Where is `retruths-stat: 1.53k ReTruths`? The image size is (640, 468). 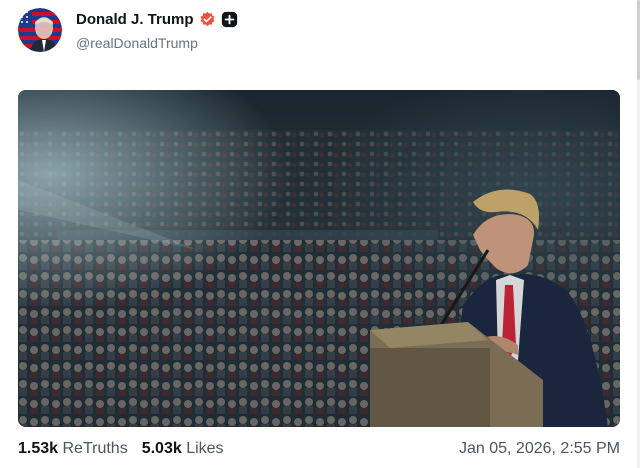 retruths-stat: 1.53k ReTruths is located at coordinates (73, 449).